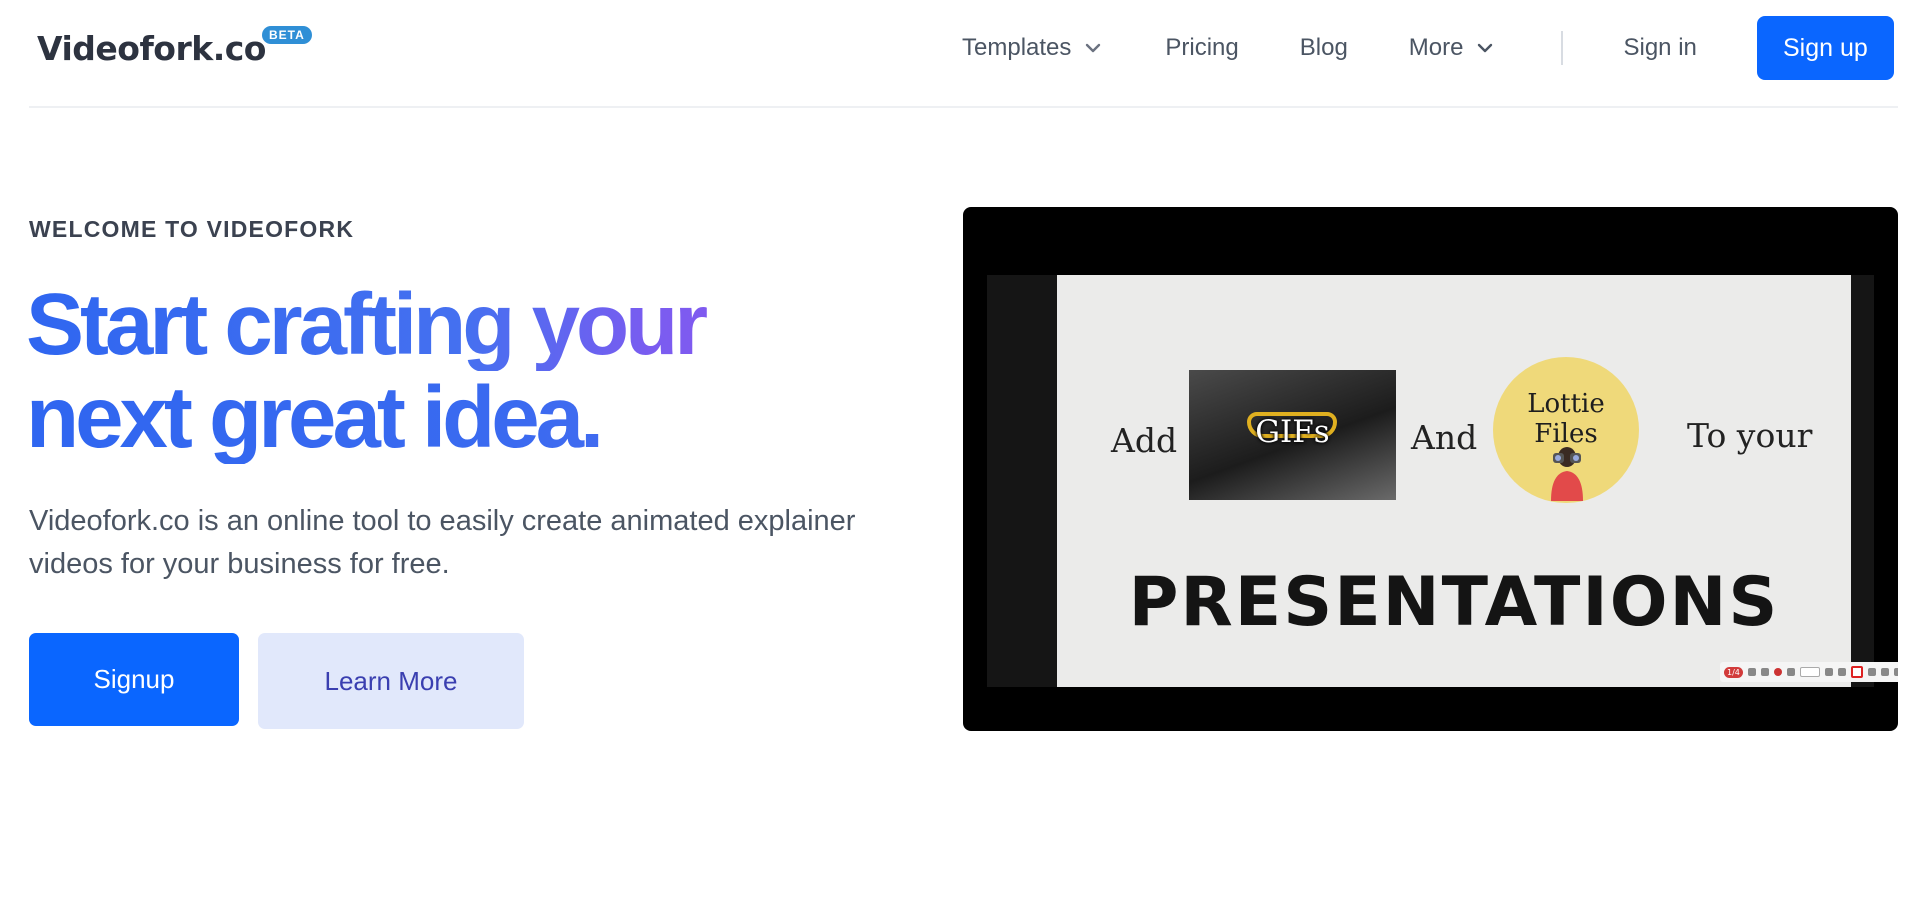 The height and width of the screenshot is (912, 1920). I want to click on prev-icon, so click(1751, 672).